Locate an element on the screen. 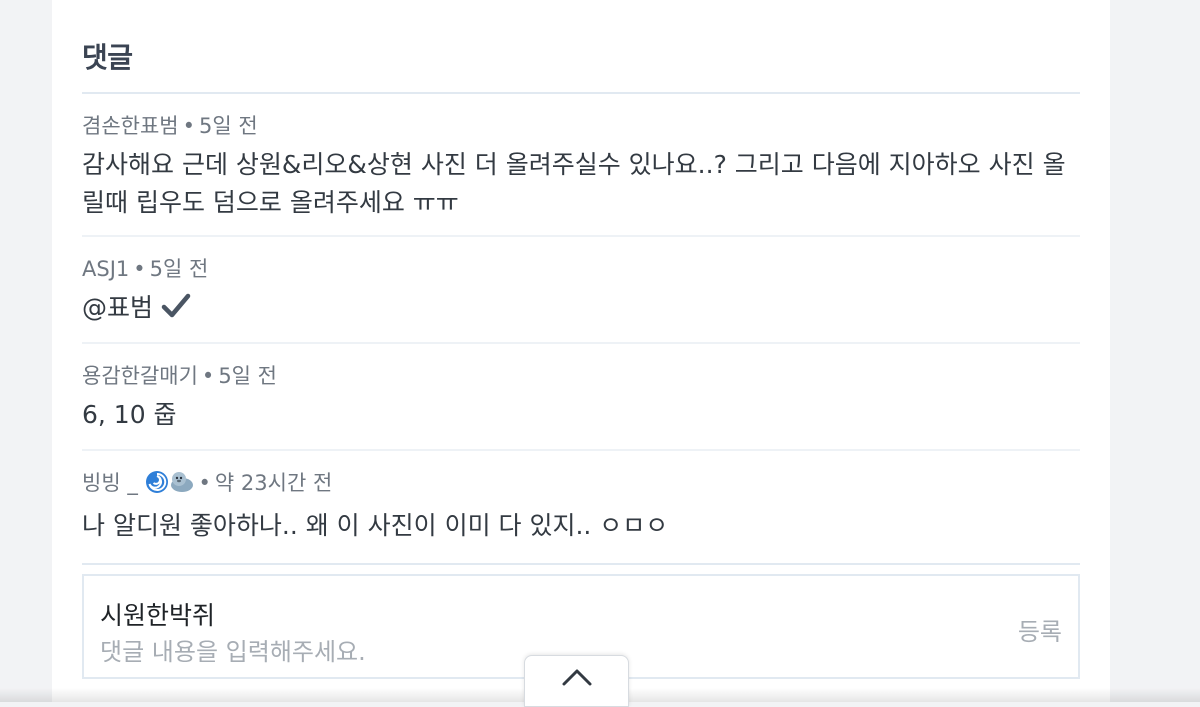  check-mark-icon is located at coordinates (176, 311).